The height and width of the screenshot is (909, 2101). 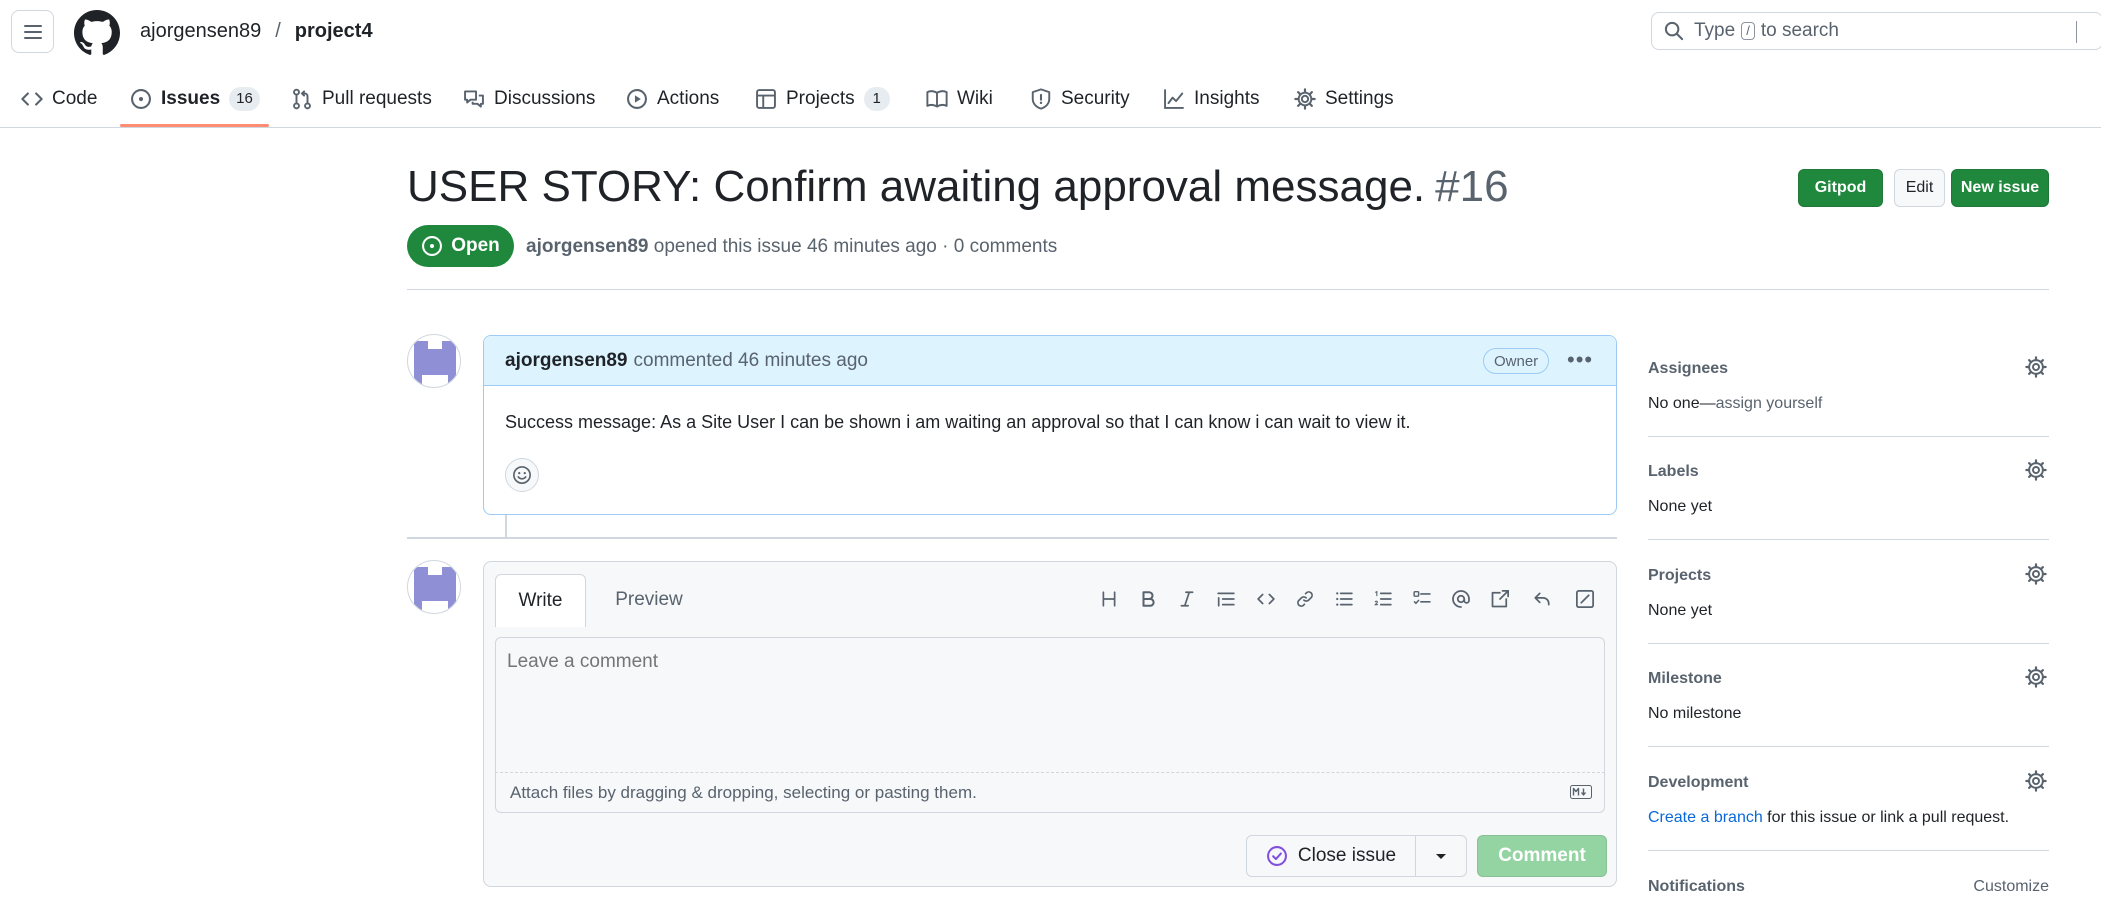 What do you see at coordinates (766, 99) in the screenshot?
I see `table-icon` at bounding box center [766, 99].